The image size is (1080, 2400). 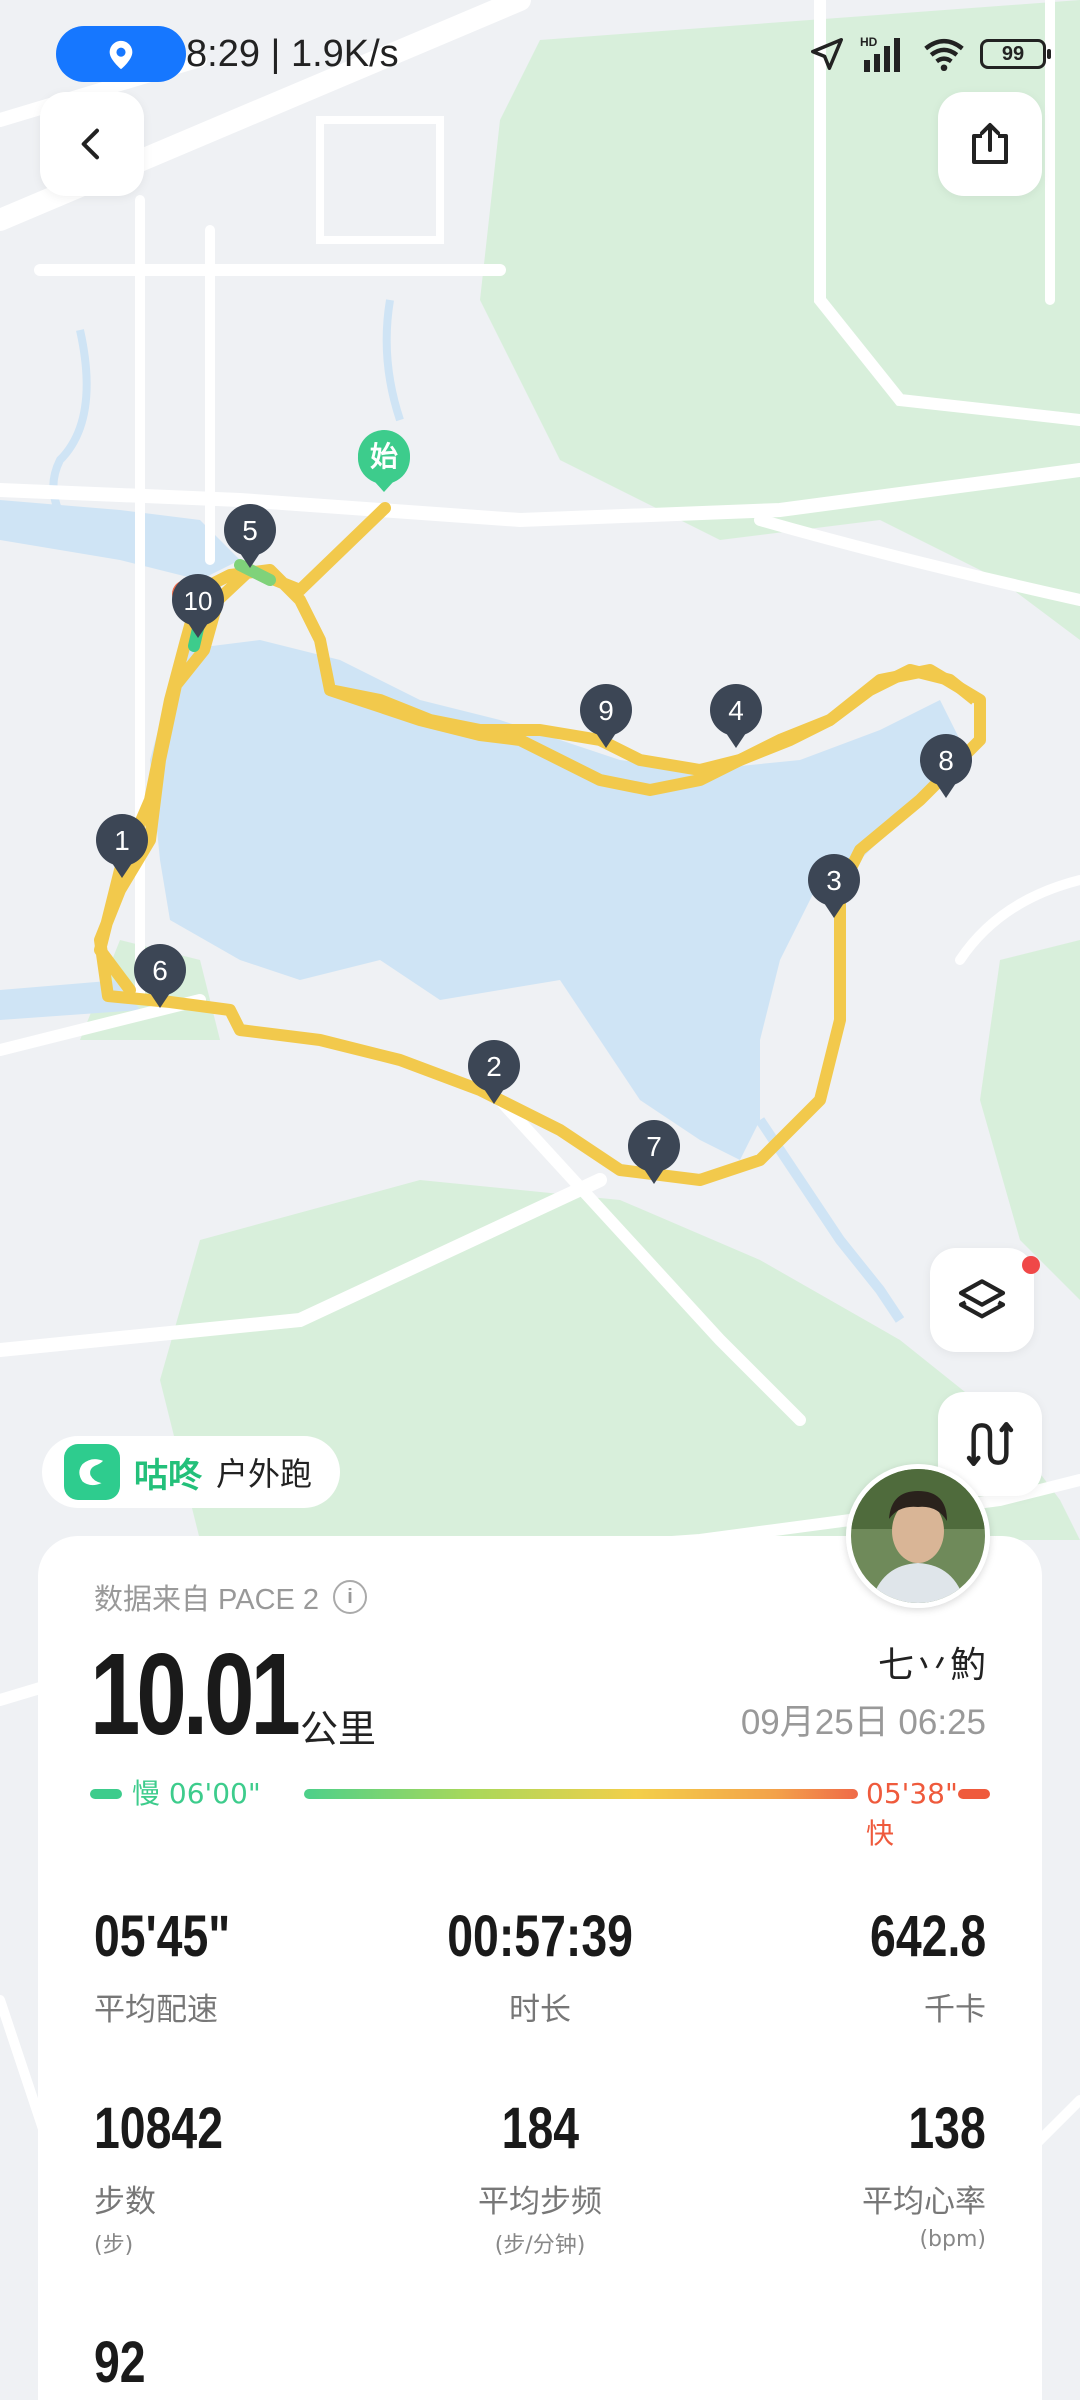 I want to click on stat-label: 时长, so click(x=540, y=2010).